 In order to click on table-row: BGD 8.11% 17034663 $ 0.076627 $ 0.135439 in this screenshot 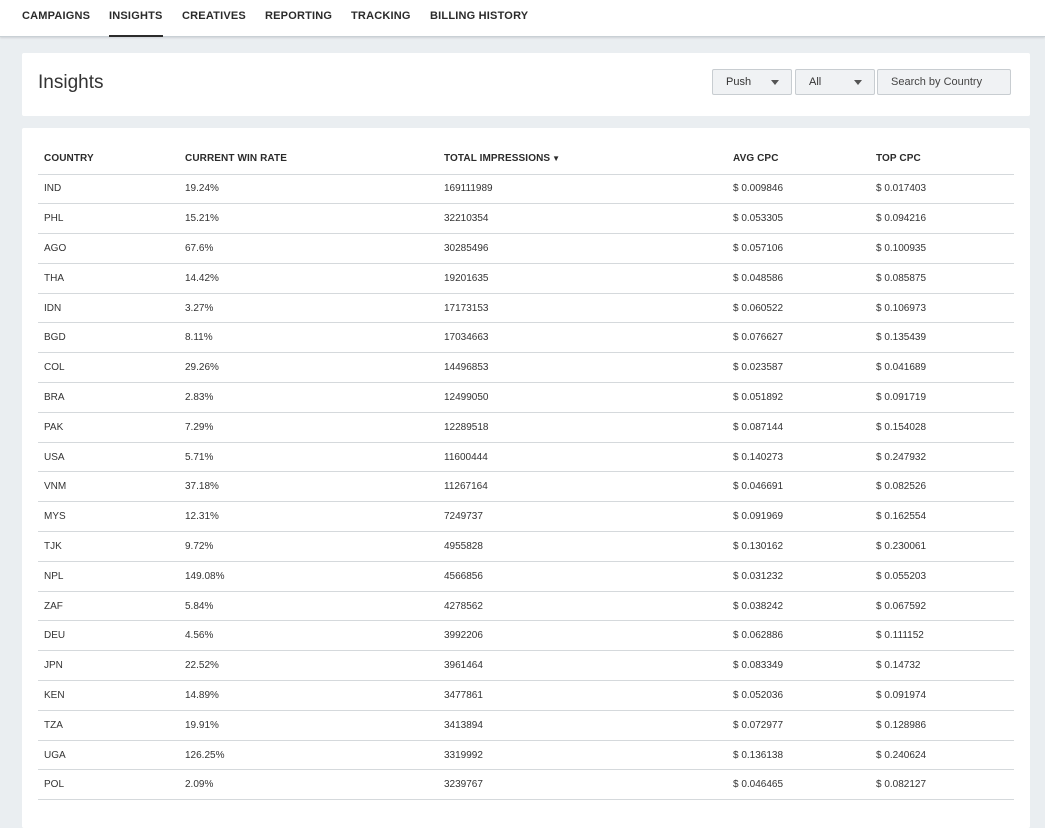, I will do `click(526, 338)`.